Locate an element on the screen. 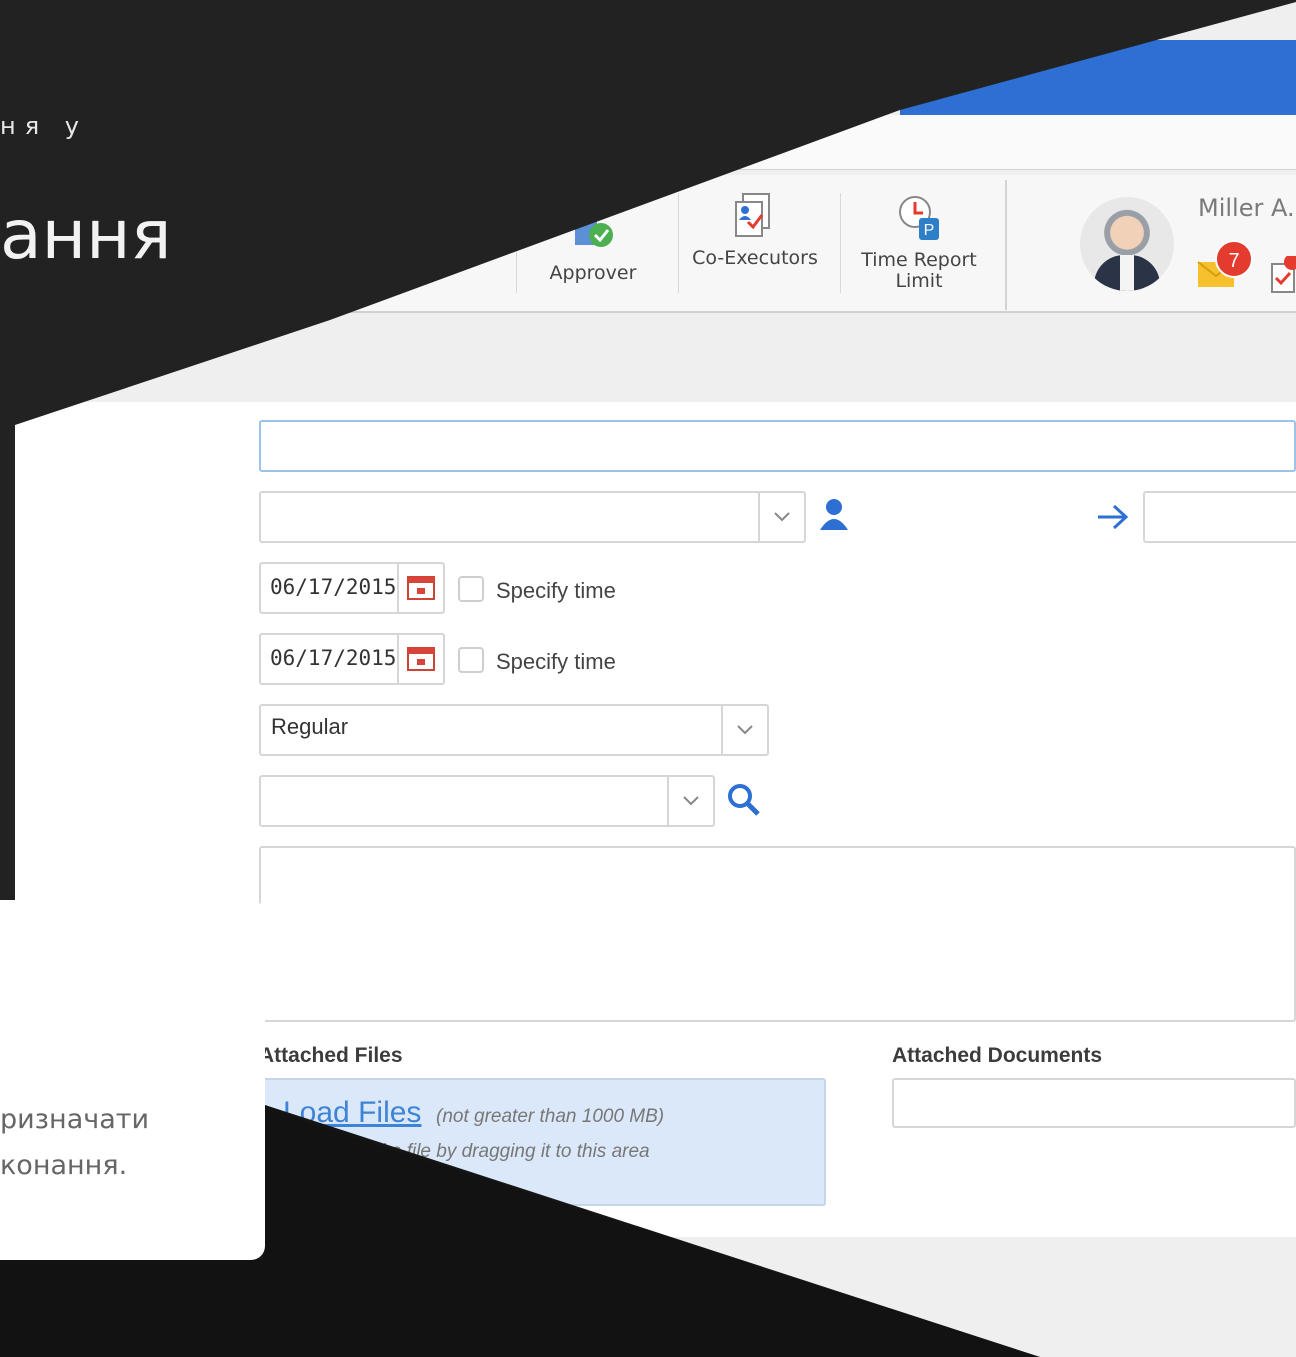  slide-title: ання is located at coordinates (86, 235).